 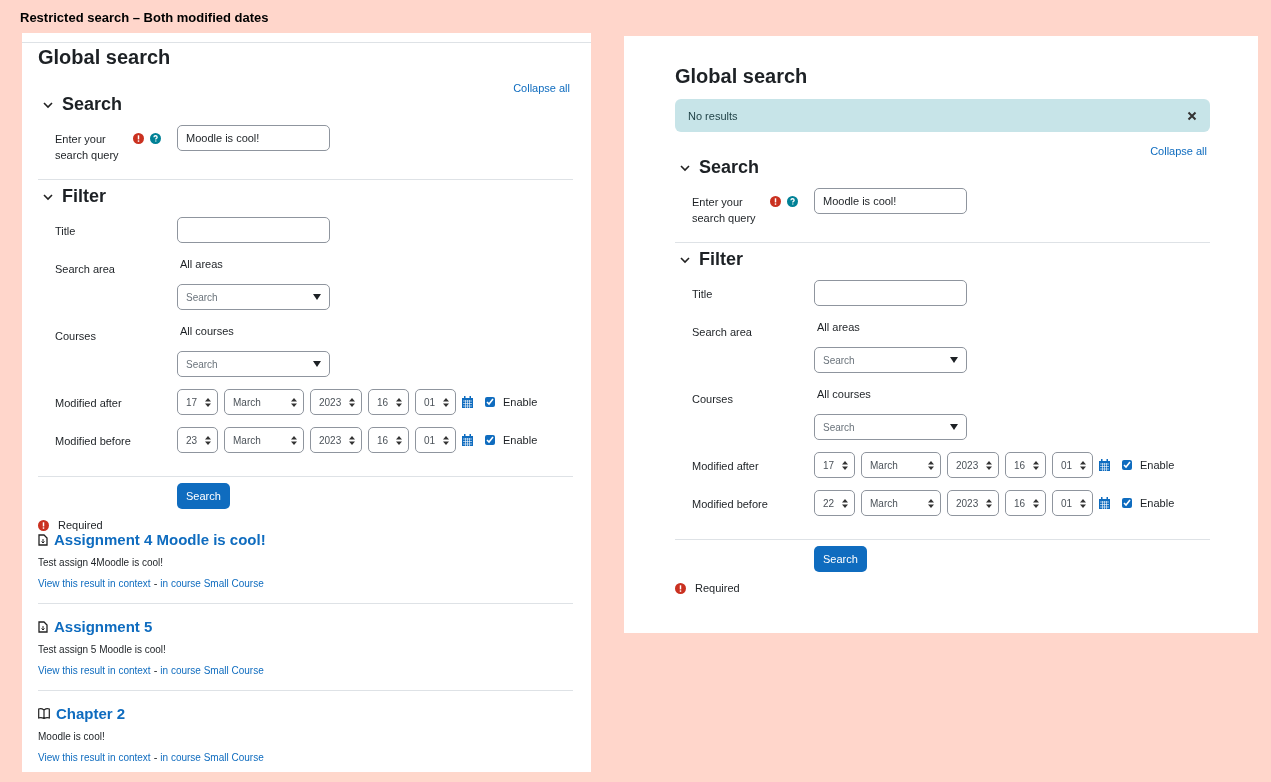 What do you see at coordinates (160, 539) in the screenshot?
I see `result-title-link: Assignment 4 Moodle is cool!` at bounding box center [160, 539].